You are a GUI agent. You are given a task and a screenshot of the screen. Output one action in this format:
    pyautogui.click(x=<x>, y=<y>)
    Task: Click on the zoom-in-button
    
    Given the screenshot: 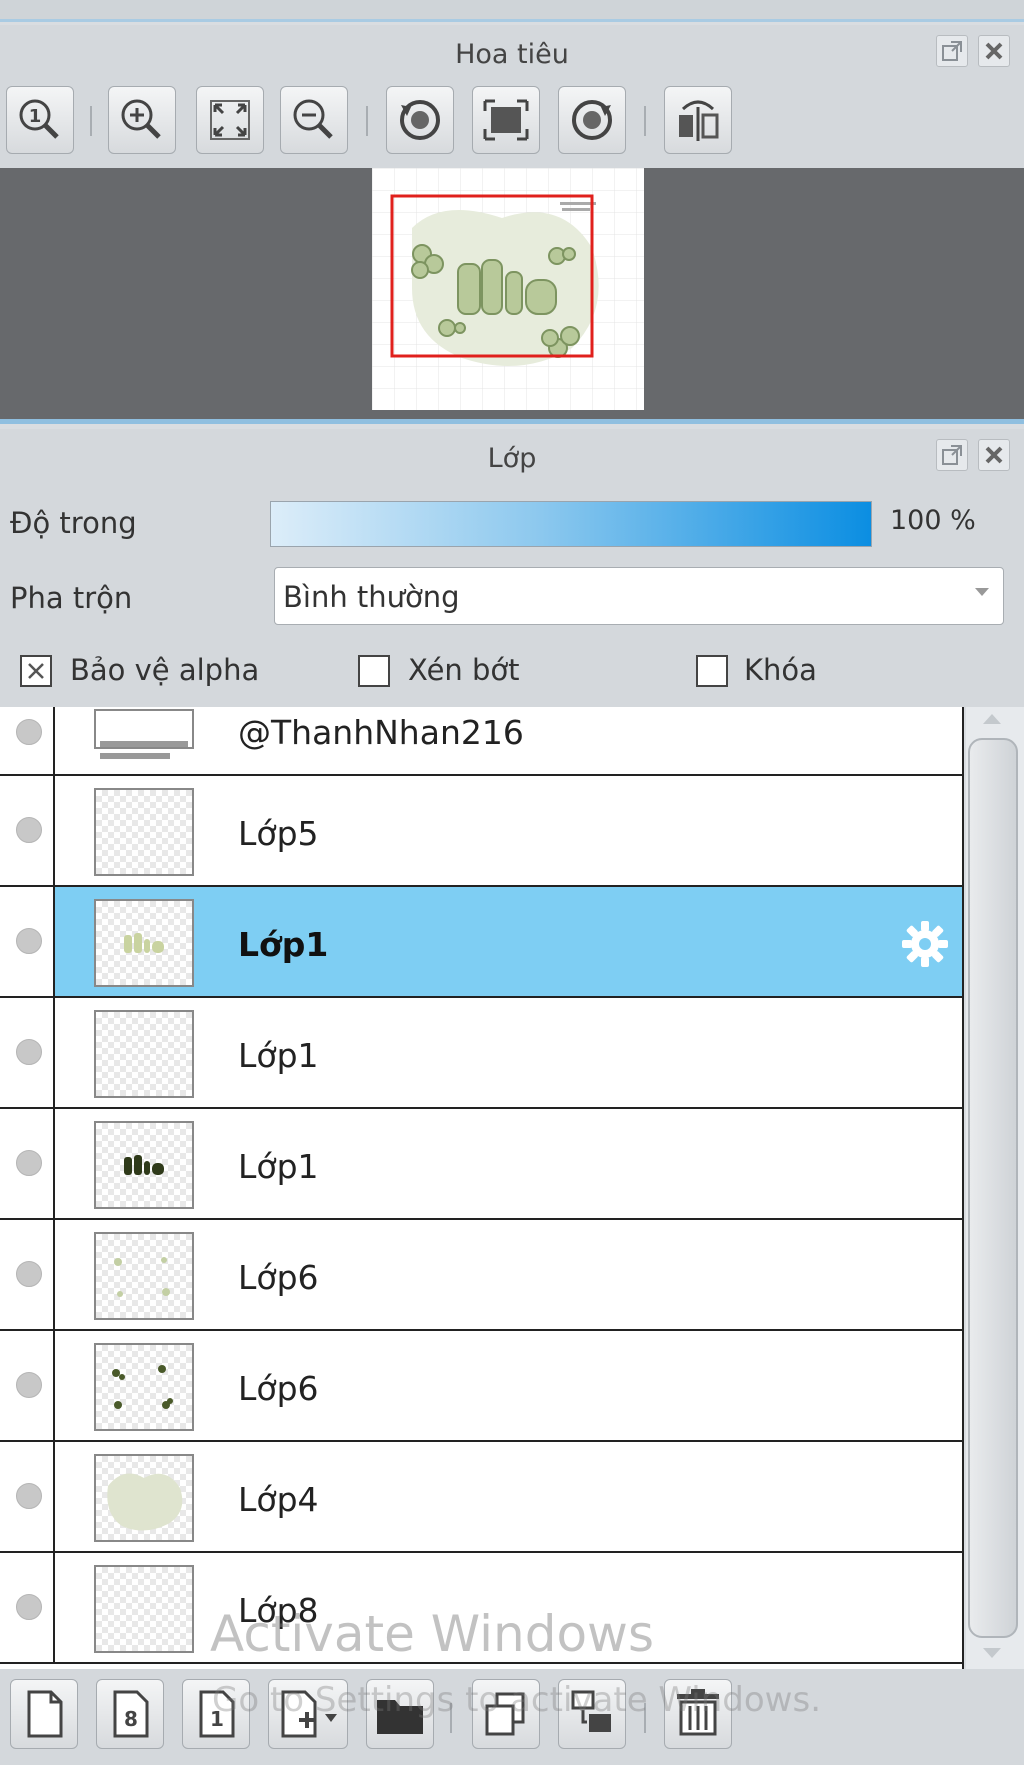 What is the action you would take?
    pyautogui.click(x=142, y=120)
    